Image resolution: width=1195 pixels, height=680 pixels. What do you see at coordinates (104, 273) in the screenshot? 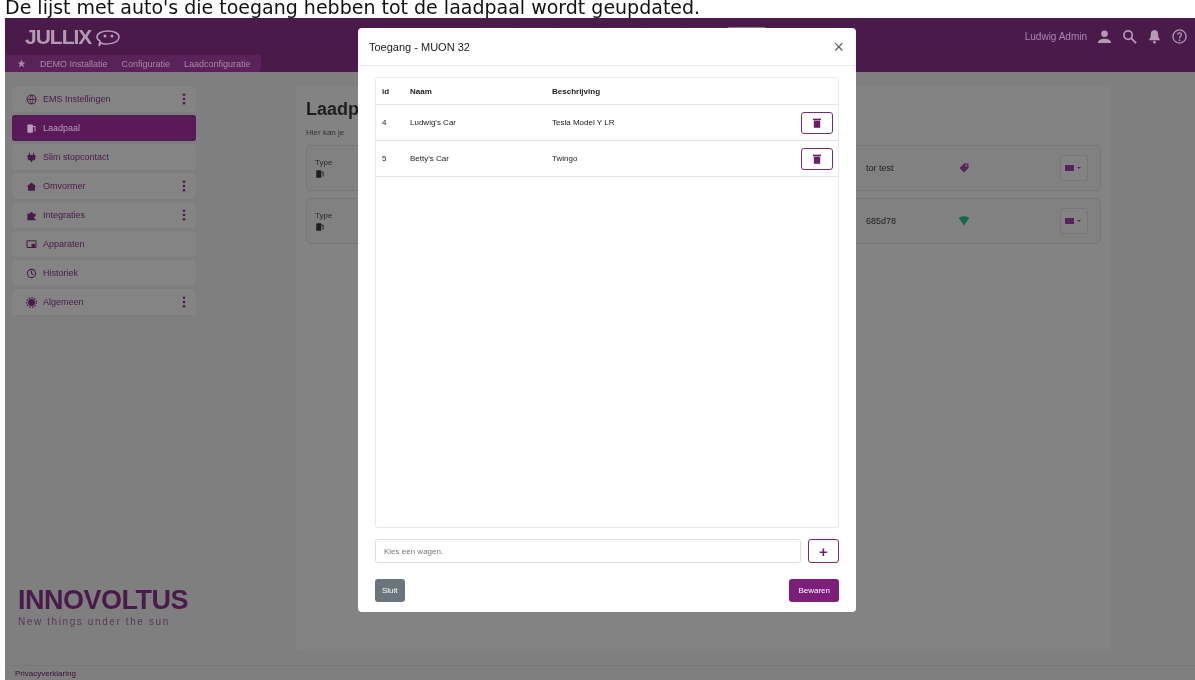
I see `sidebar-item: Historiek` at bounding box center [104, 273].